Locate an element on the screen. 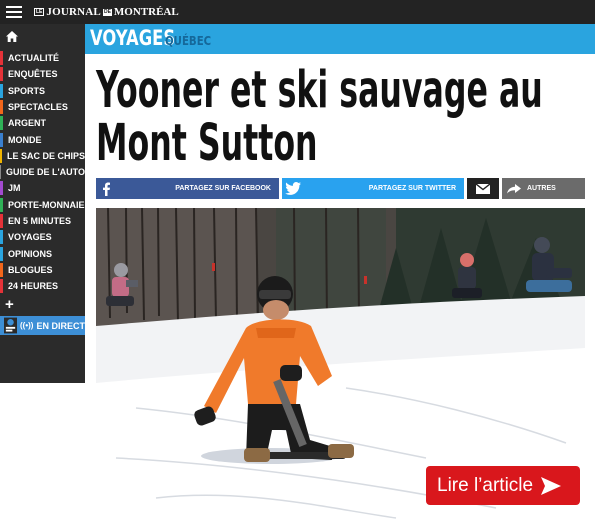 This screenshot has height=520, width=595. sidebar-item-11: VOYAGES is located at coordinates (42, 237).